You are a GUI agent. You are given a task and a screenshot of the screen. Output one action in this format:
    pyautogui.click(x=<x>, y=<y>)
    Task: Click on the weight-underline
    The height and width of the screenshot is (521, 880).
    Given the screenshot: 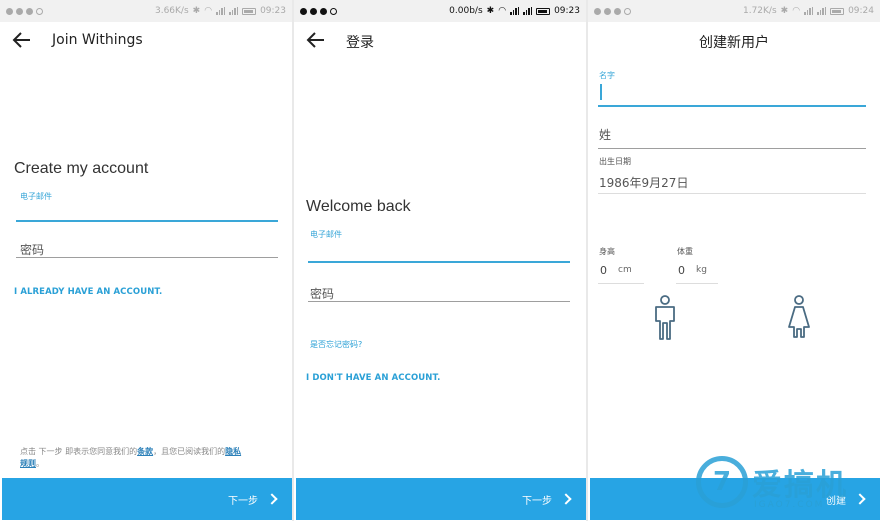 What is the action you would take?
    pyautogui.click(x=697, y=283)
    